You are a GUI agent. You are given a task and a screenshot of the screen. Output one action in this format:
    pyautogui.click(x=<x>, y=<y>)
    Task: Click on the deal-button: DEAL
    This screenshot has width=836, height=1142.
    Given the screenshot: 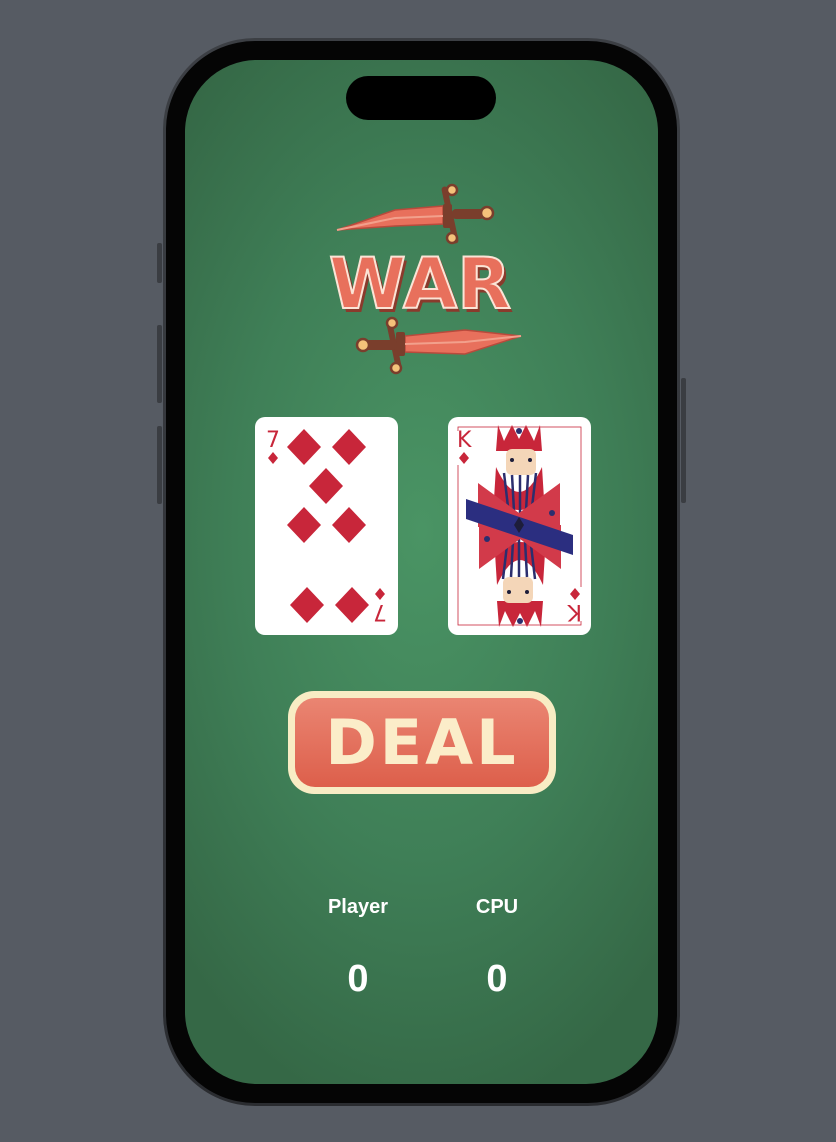 What is the action you would take?
    pyautogui.click(x=422, y=742)
    